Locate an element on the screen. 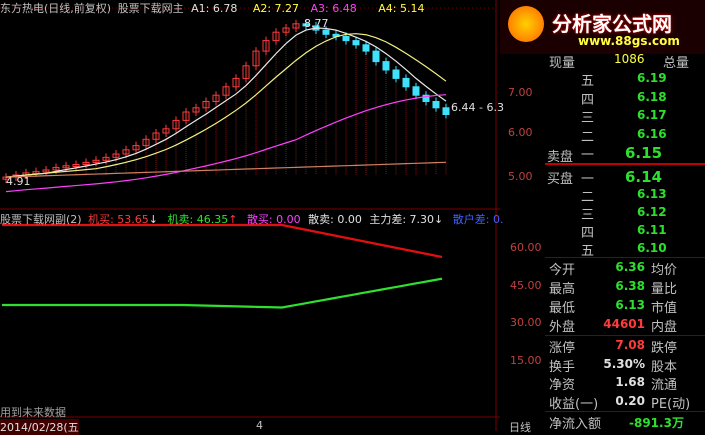 The image size is (705, 435). ask-price: 6.18 is located at coordinates (652, 96).